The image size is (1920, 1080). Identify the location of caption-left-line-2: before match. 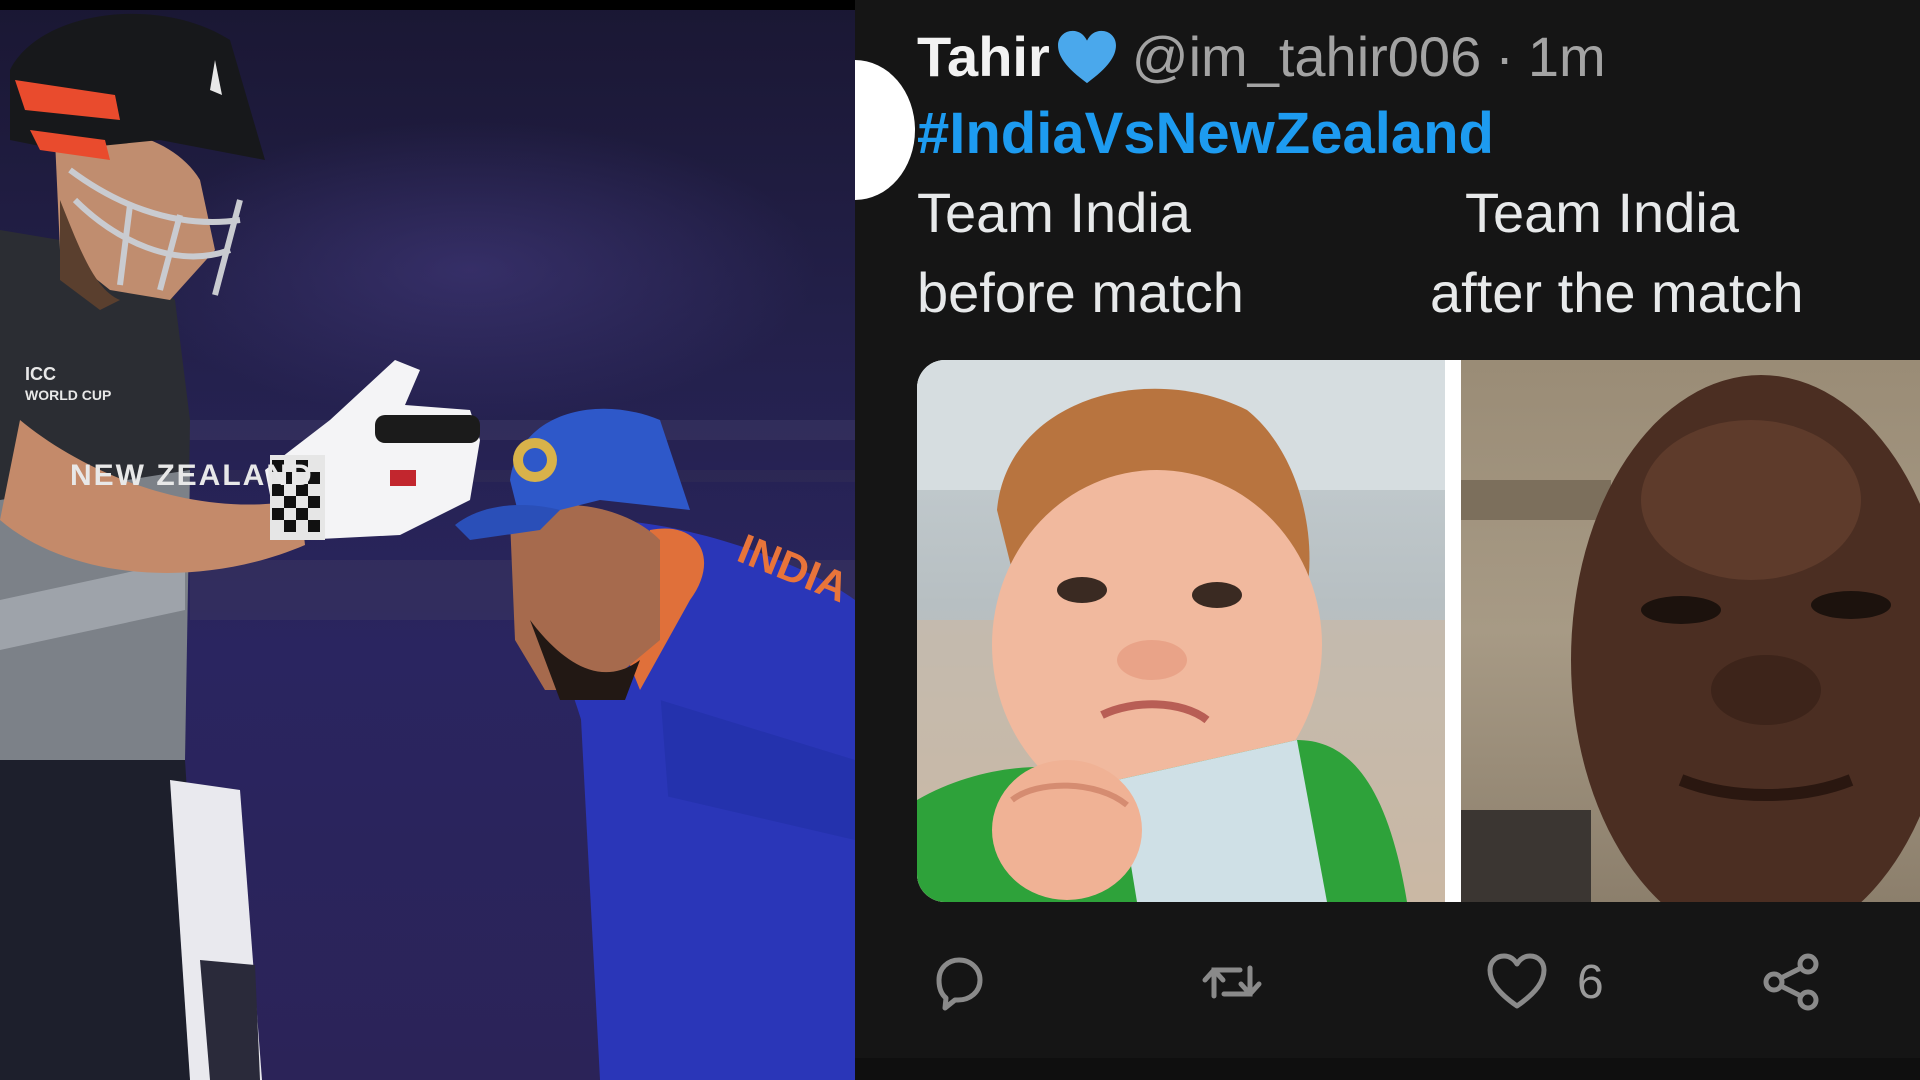
(1080, 292).